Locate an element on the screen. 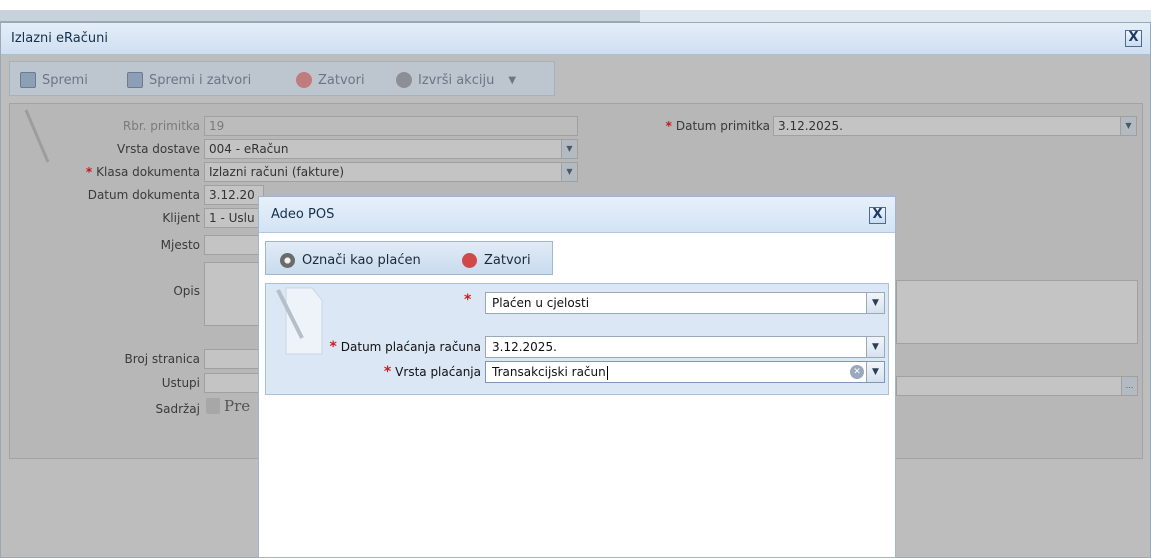 The width and height of the screenshot is (1151, 558). document-icon is located at coordinates (213, 406).